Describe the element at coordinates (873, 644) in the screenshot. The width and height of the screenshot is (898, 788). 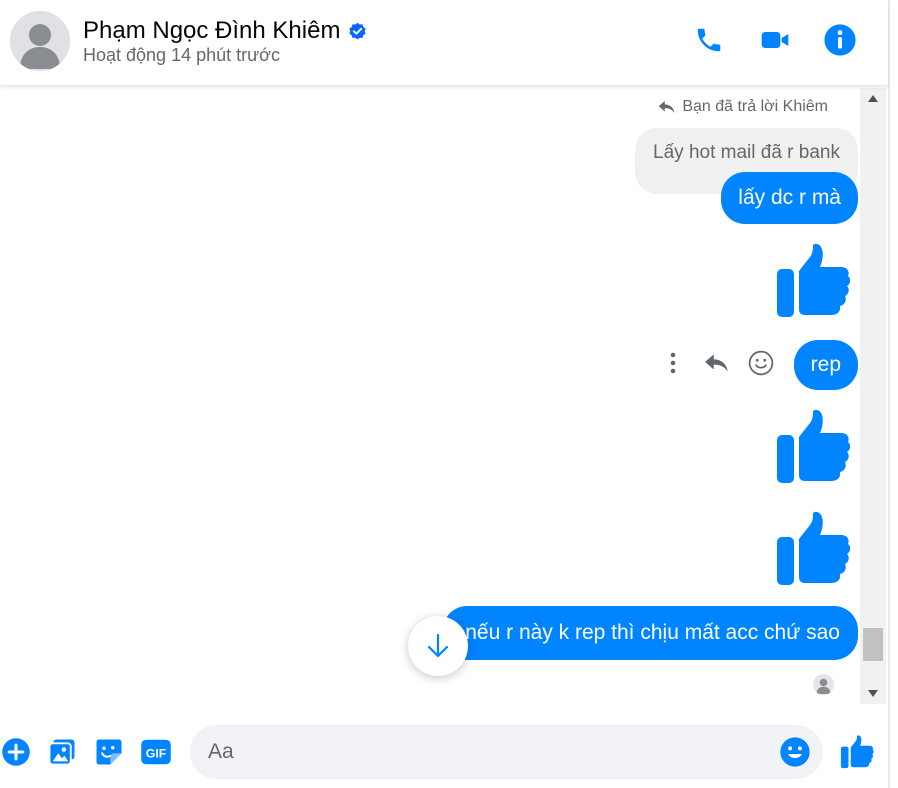
I see `scrollbar-thumb` at that location.